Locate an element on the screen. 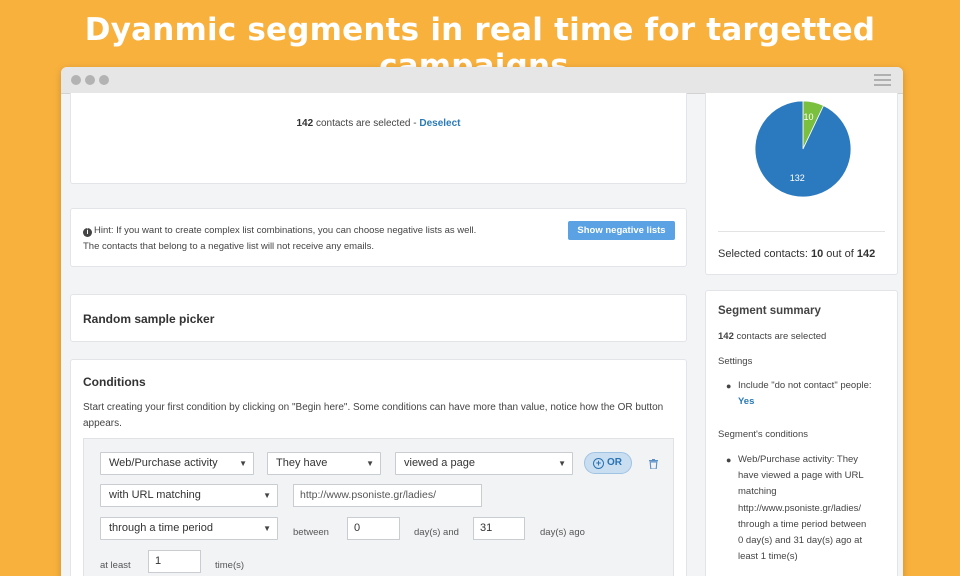  settings-label: Settings is located at coordinates (735, 361).